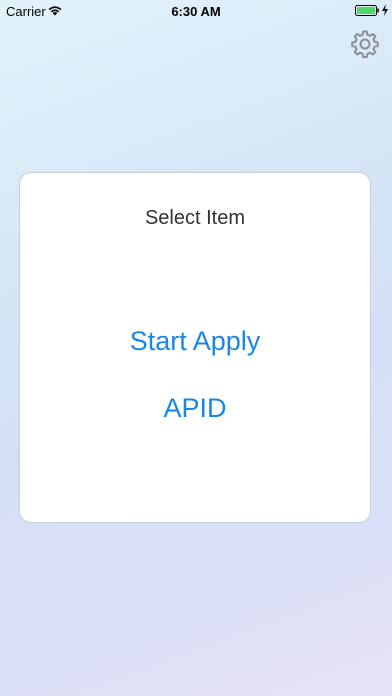  I want to click on start-apply-button: Start Apply, so click(195, 341).